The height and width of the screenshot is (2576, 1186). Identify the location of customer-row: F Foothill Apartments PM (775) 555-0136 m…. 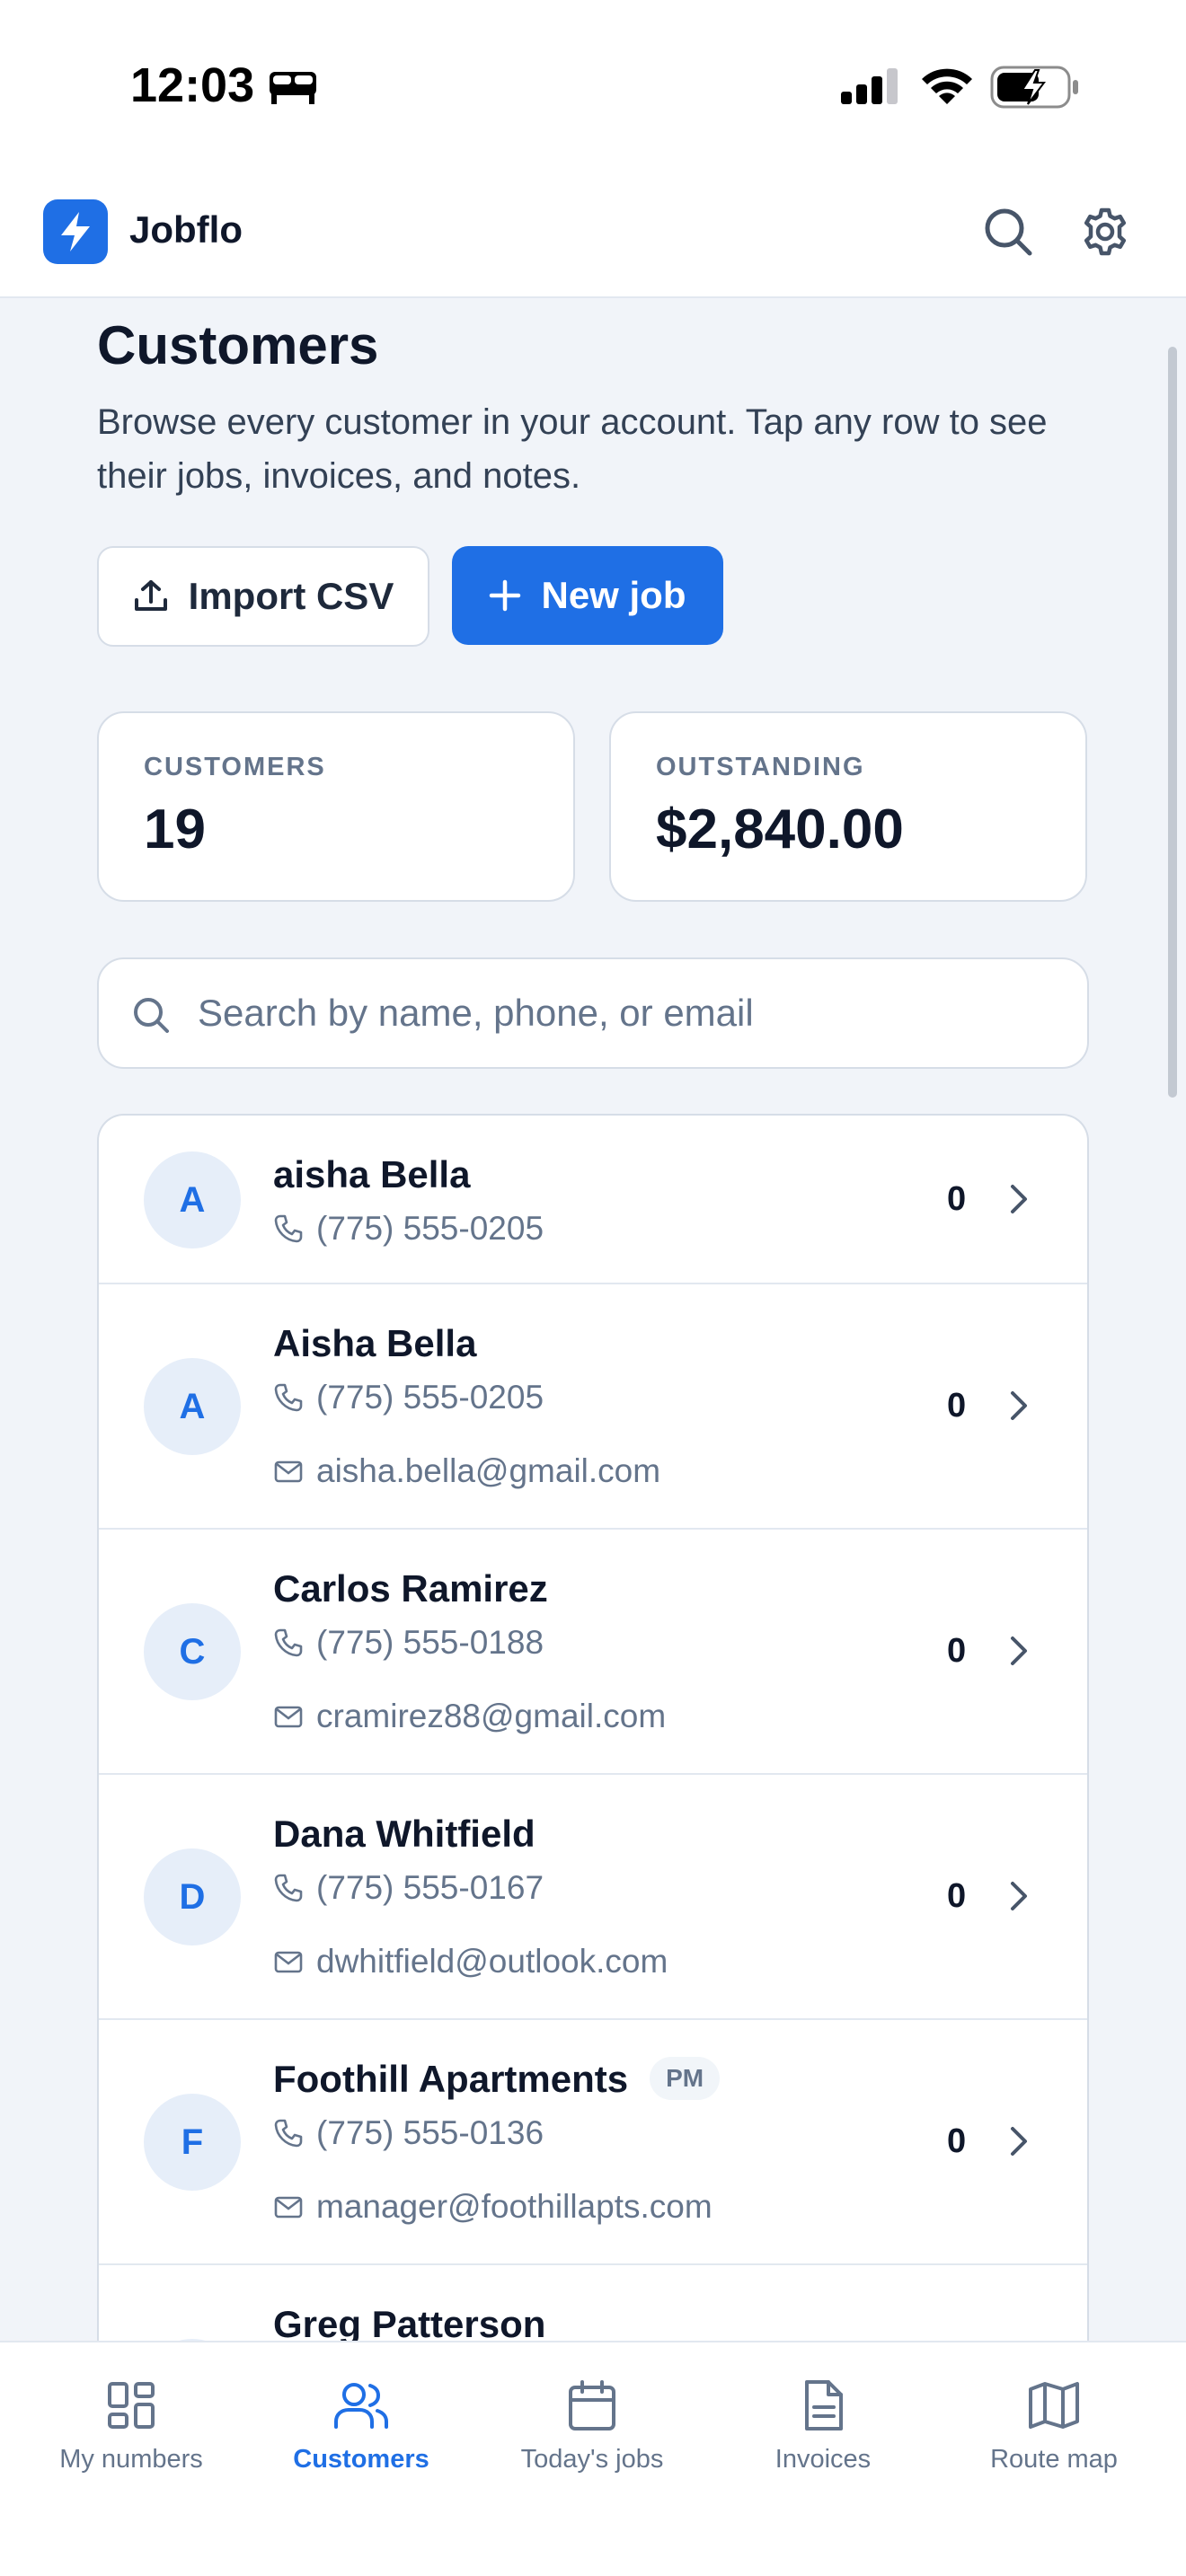
(593, 2142).